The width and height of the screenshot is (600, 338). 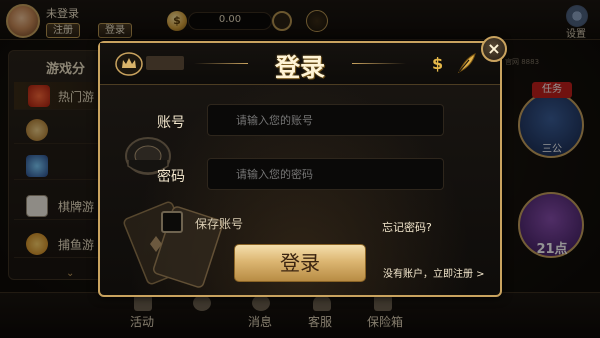 What do you see at coordinates (379, 63) in the screenshot?
I see `title-ornament-right` at bounding box center [379, 63].